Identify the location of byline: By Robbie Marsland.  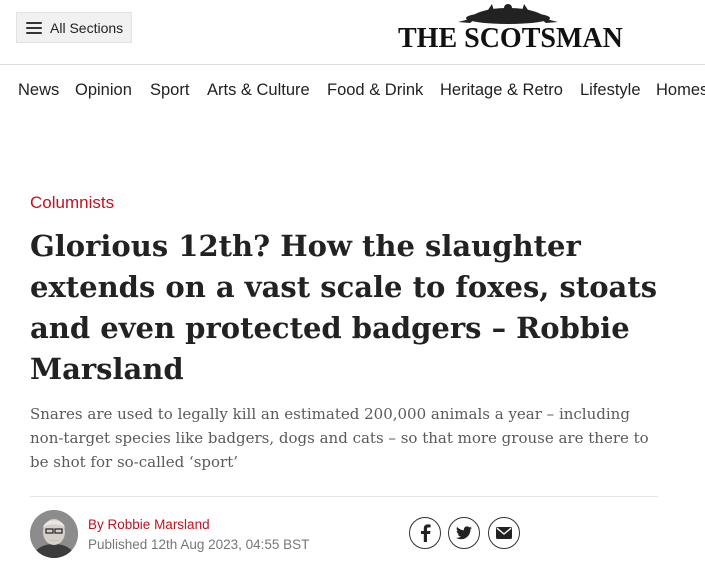
(149, 524).